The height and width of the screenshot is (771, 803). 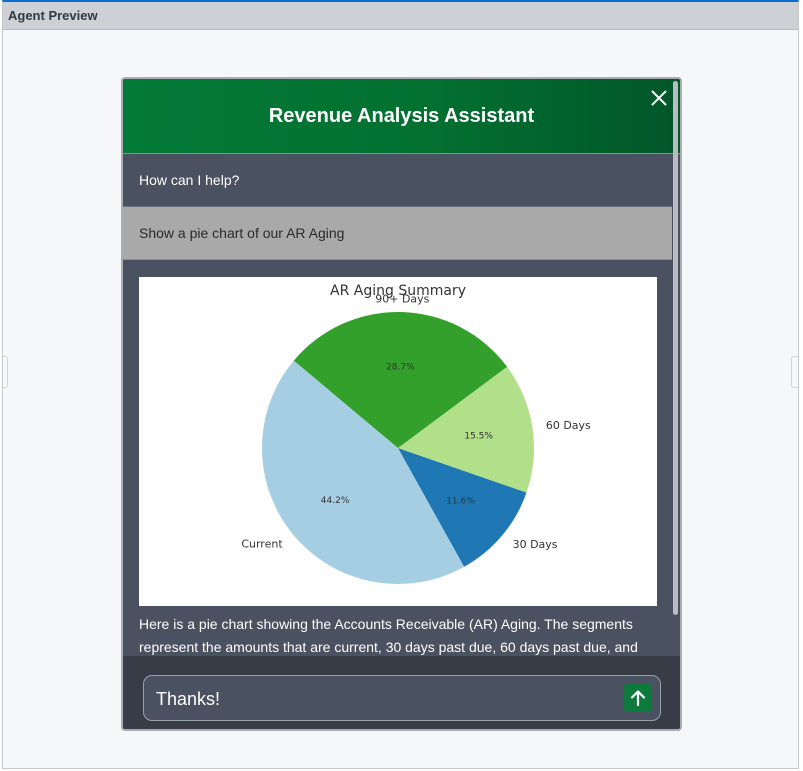 I want to click on composer, so click(x=401, y=692).